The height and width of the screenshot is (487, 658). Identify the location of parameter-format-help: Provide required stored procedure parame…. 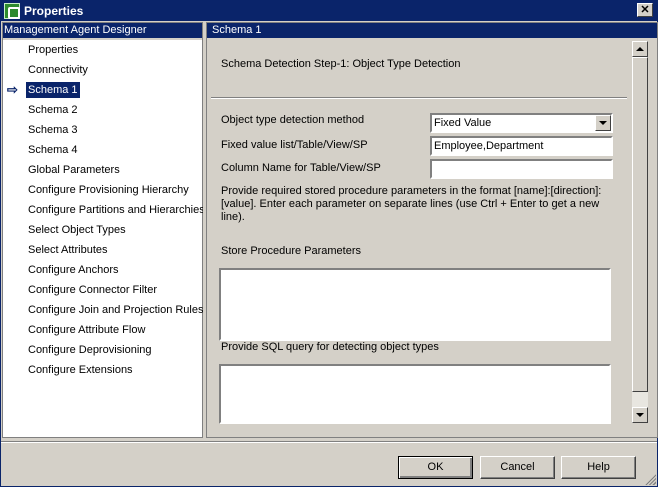
(411, 204).